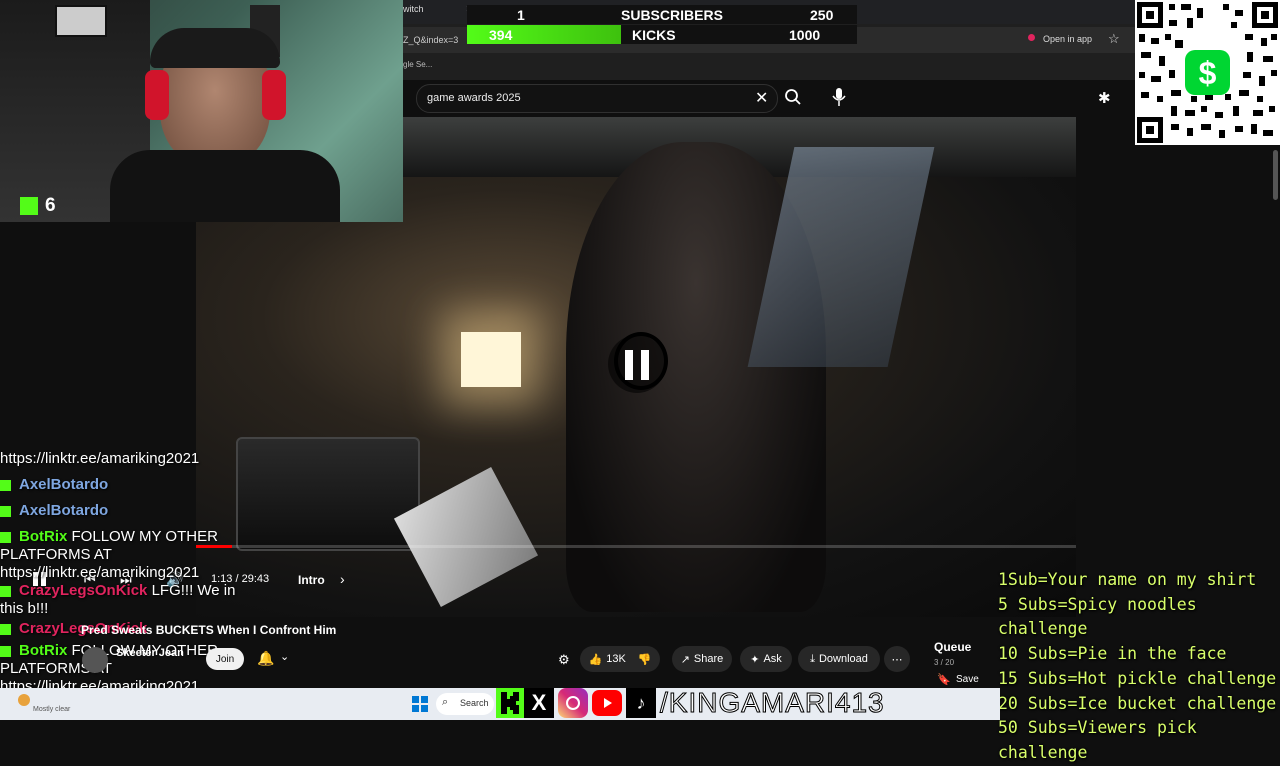  What do you see at coordinates (839, 99) in the screenshot?
I see `microphone-icon` at bounding box center [839, 99].